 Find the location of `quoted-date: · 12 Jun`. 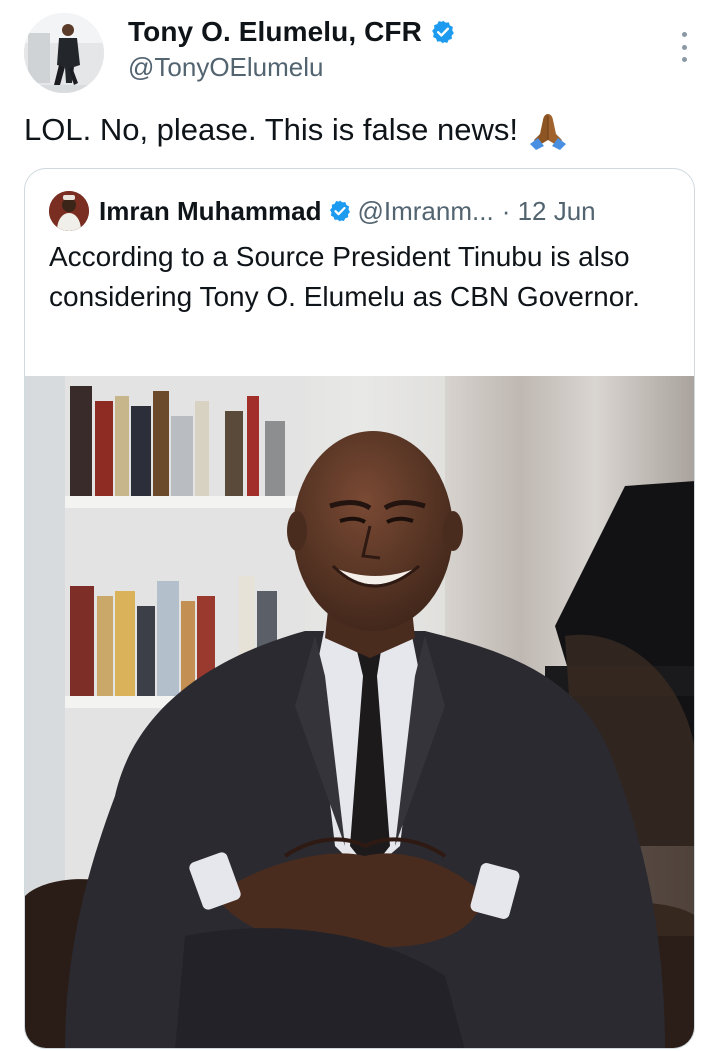

quoted-date: · 12 Jun is located at coordinates (549, 211).